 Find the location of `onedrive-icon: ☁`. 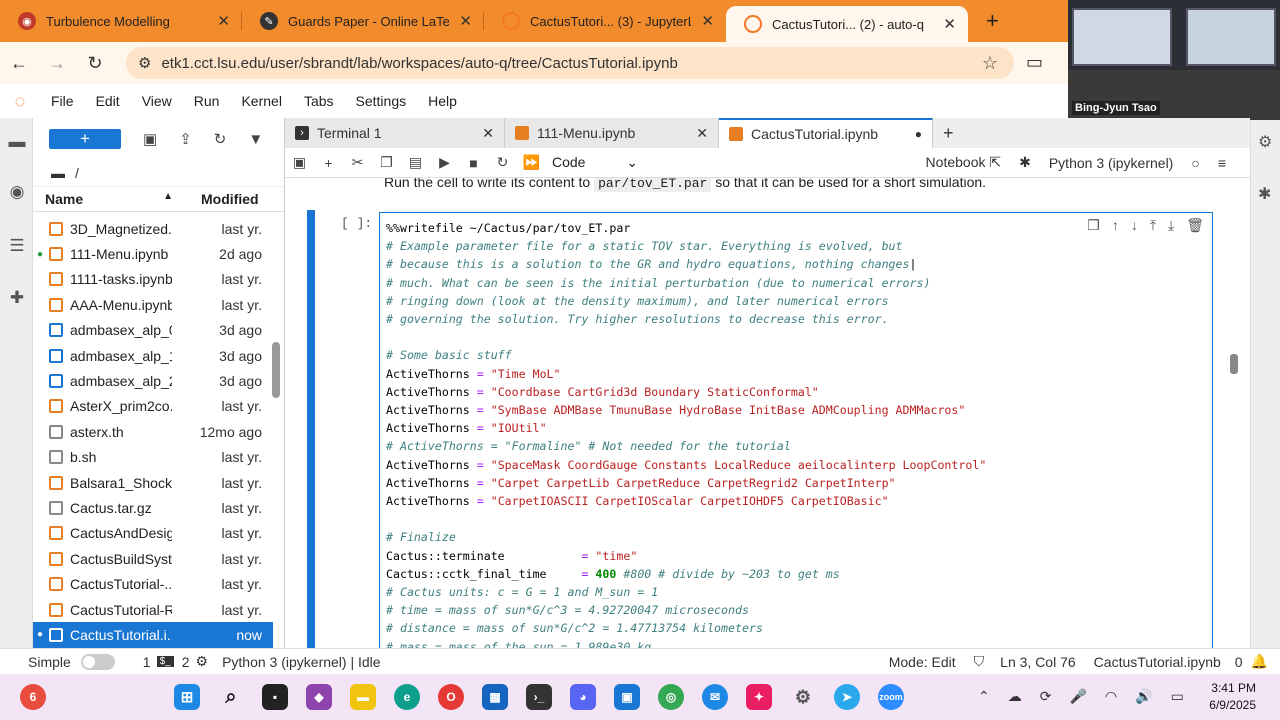

onedrive-icon: ☁ is located at coordinates (1015, 696).